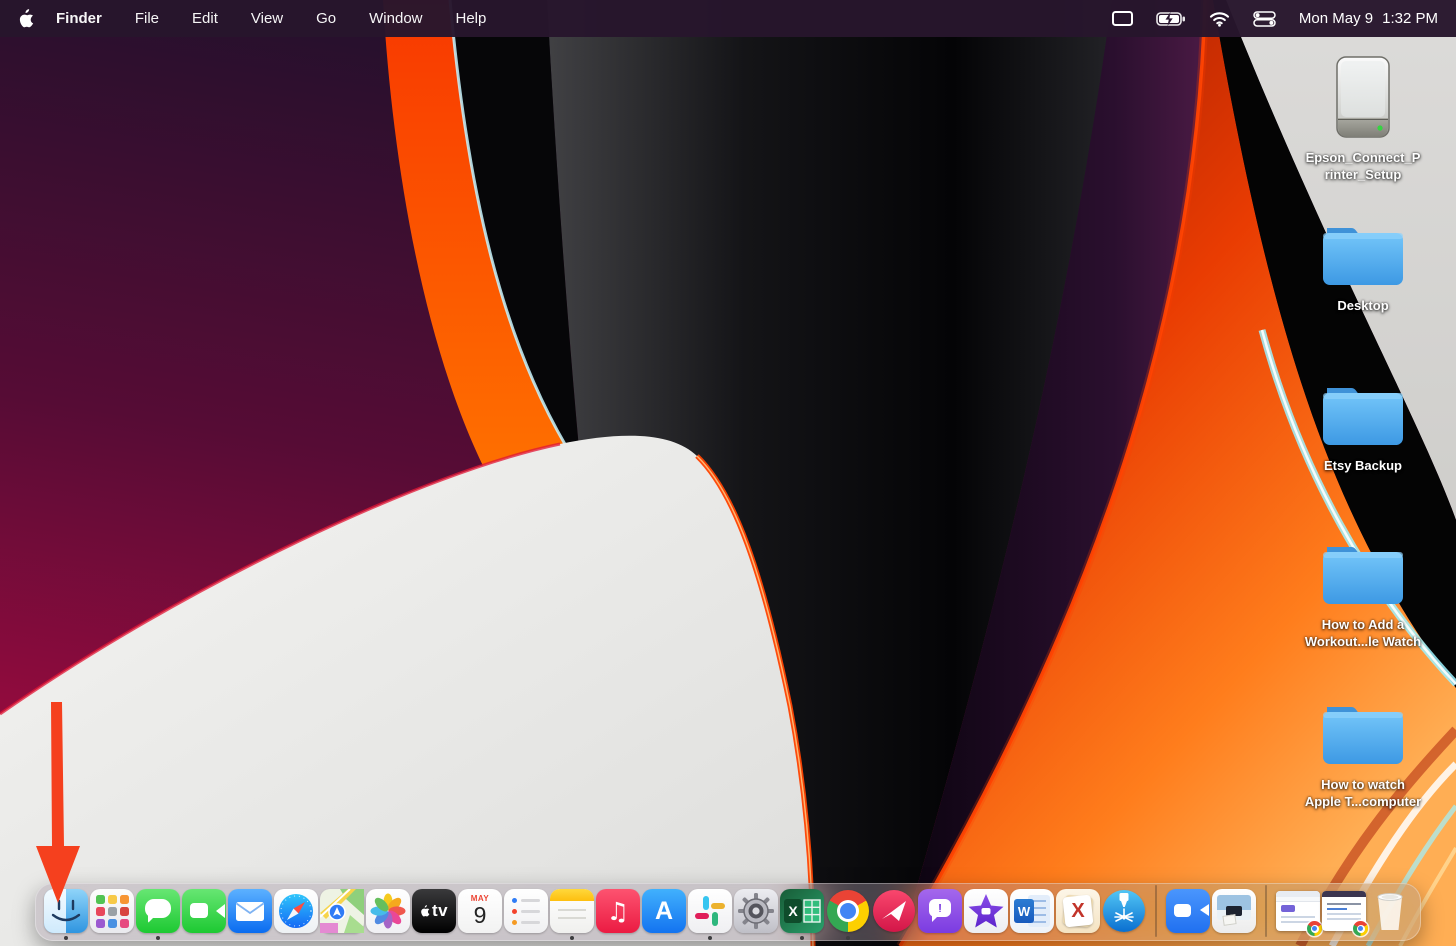 The image size is (1456, 946). I want to click on desktop-icon-label: How to Add a Workout...le Watch, so click(1363, 633).